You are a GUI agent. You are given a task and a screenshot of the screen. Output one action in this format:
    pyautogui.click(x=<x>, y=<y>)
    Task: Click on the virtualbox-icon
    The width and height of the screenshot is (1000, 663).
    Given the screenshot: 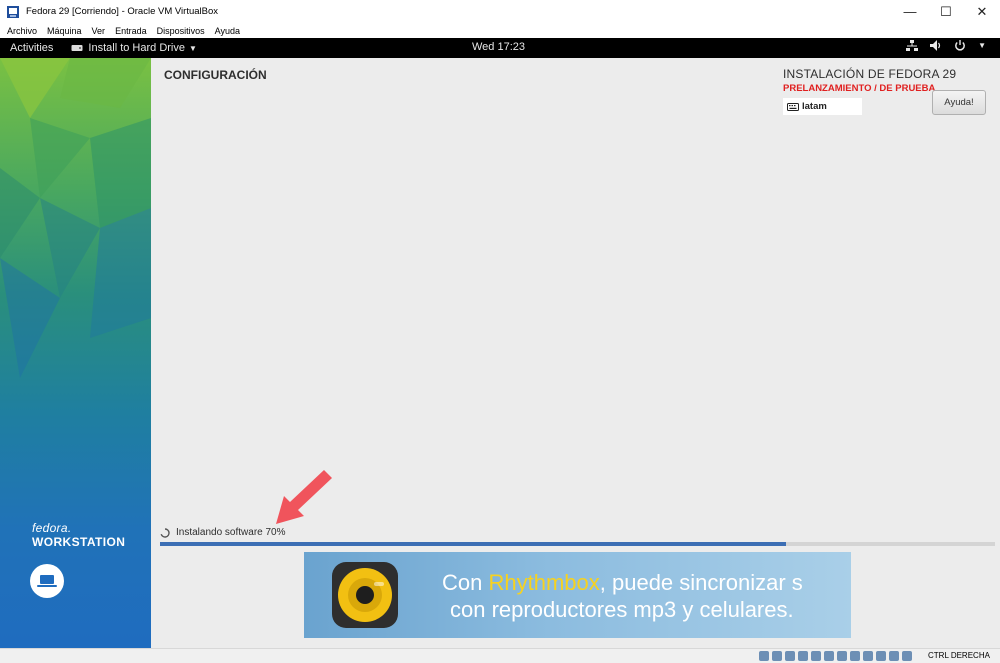 What is the action you would take?
    pyautogui.click(x=13, y=11)
    